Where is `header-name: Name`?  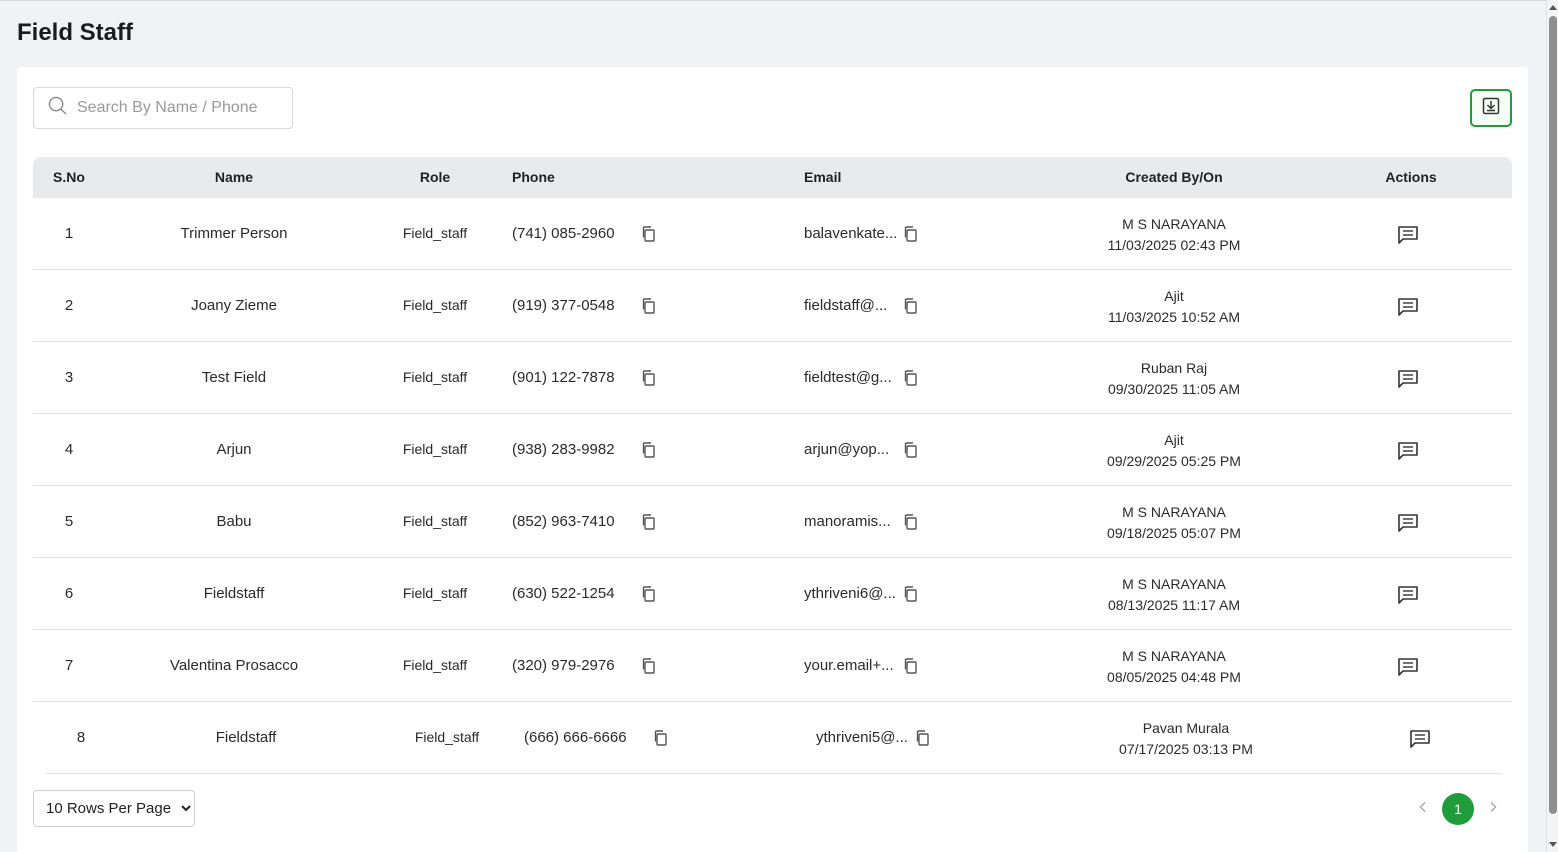
header-name: Name is located at coordinates (234, 177).